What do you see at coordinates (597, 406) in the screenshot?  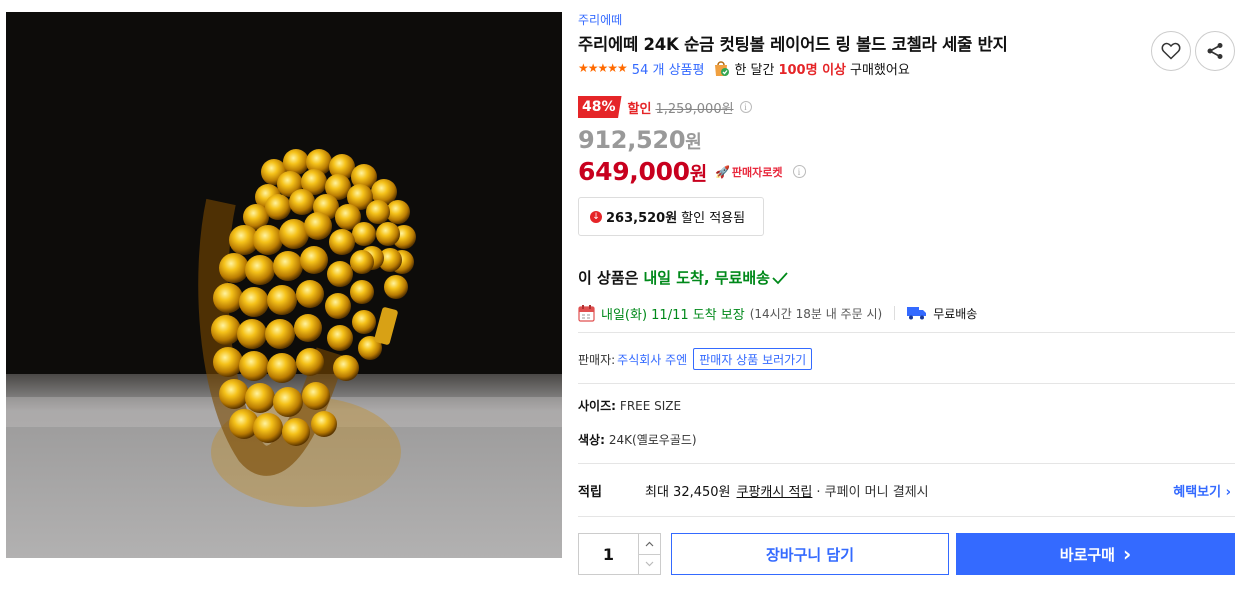 I see `size-label: 사이즈:` at bounding box center [597, 406].